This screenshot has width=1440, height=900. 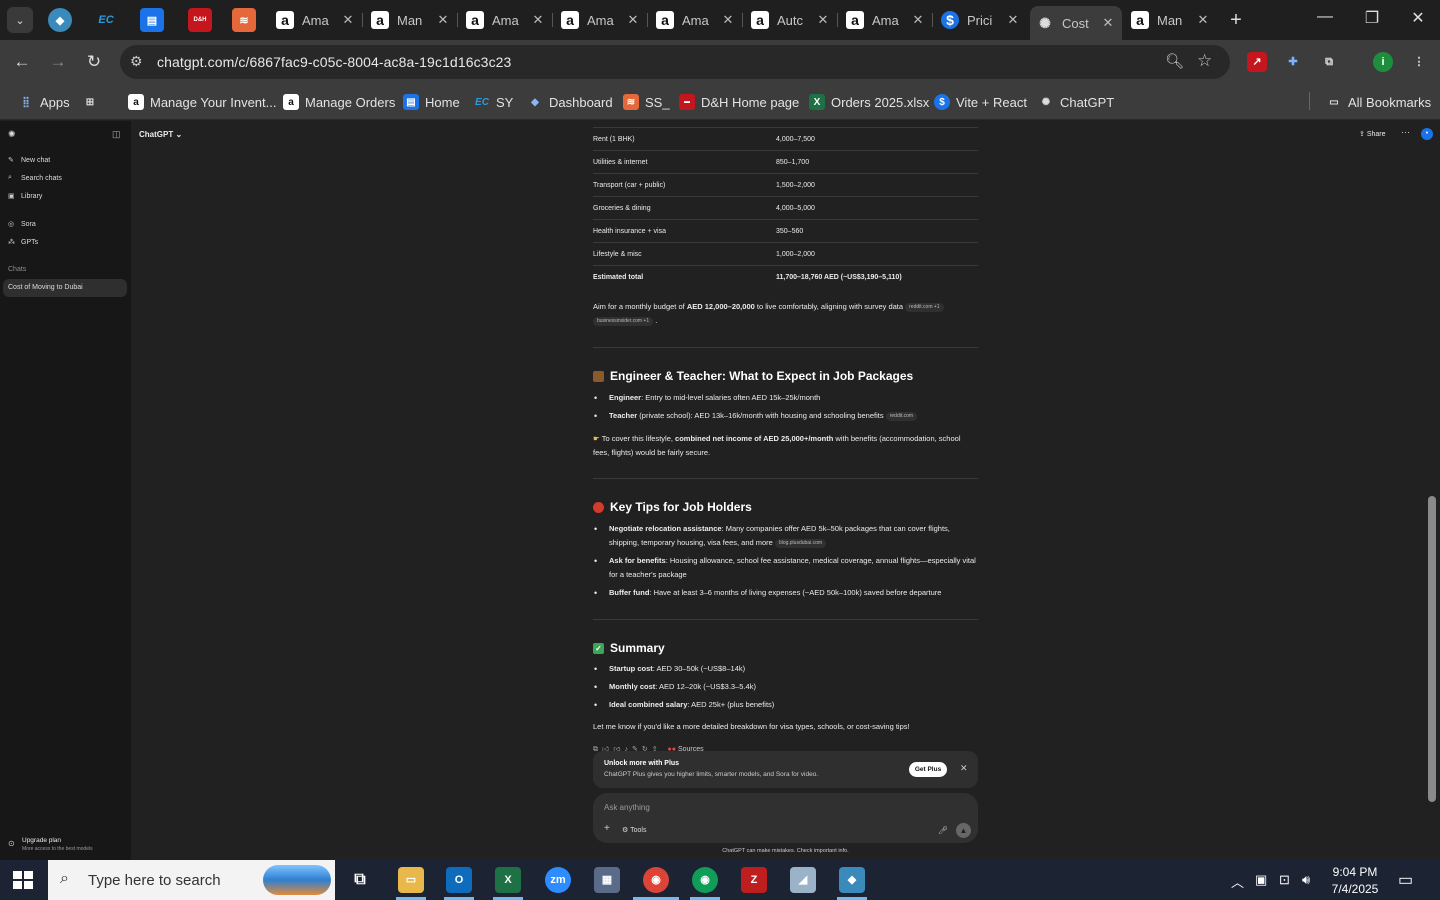 What do you see at coordinates (360, 880) in the screenshot?
I see `task-view-icon: ⧉` at bounding box center [360, 880].